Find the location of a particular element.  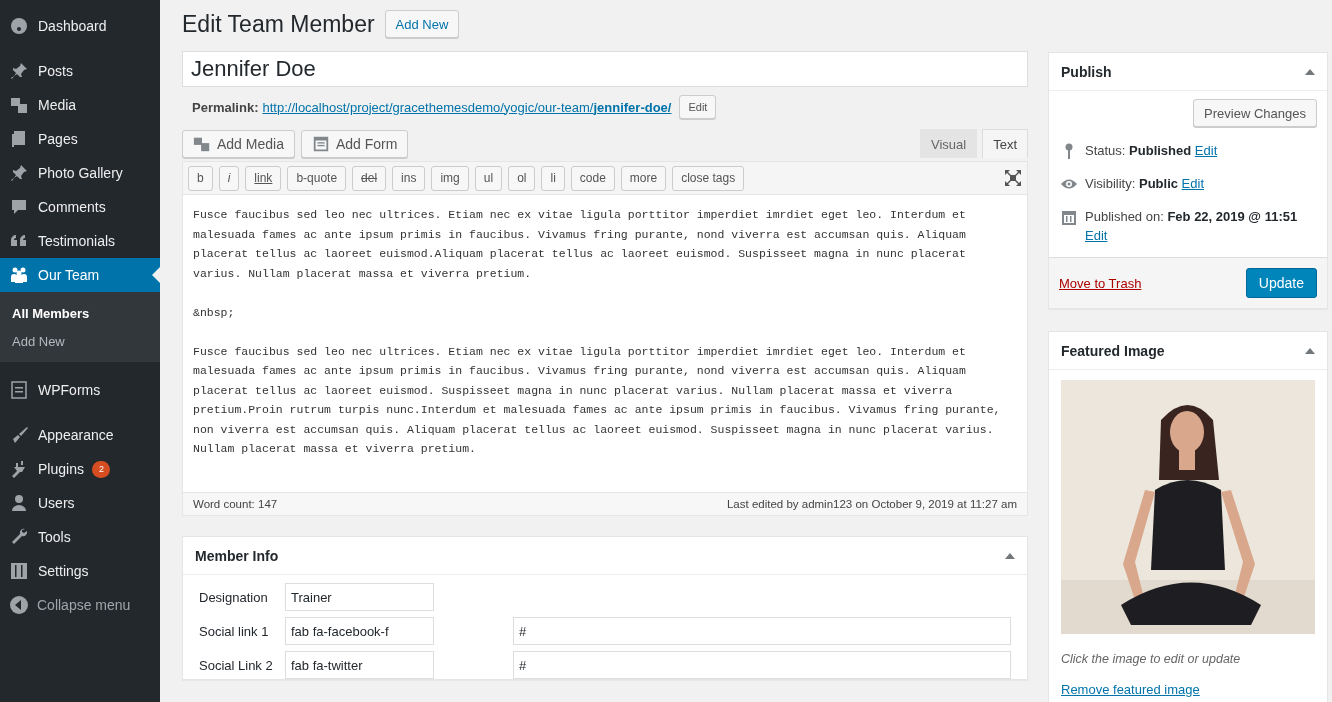

menu-item: Appearance is located at coordinates (80, 435).